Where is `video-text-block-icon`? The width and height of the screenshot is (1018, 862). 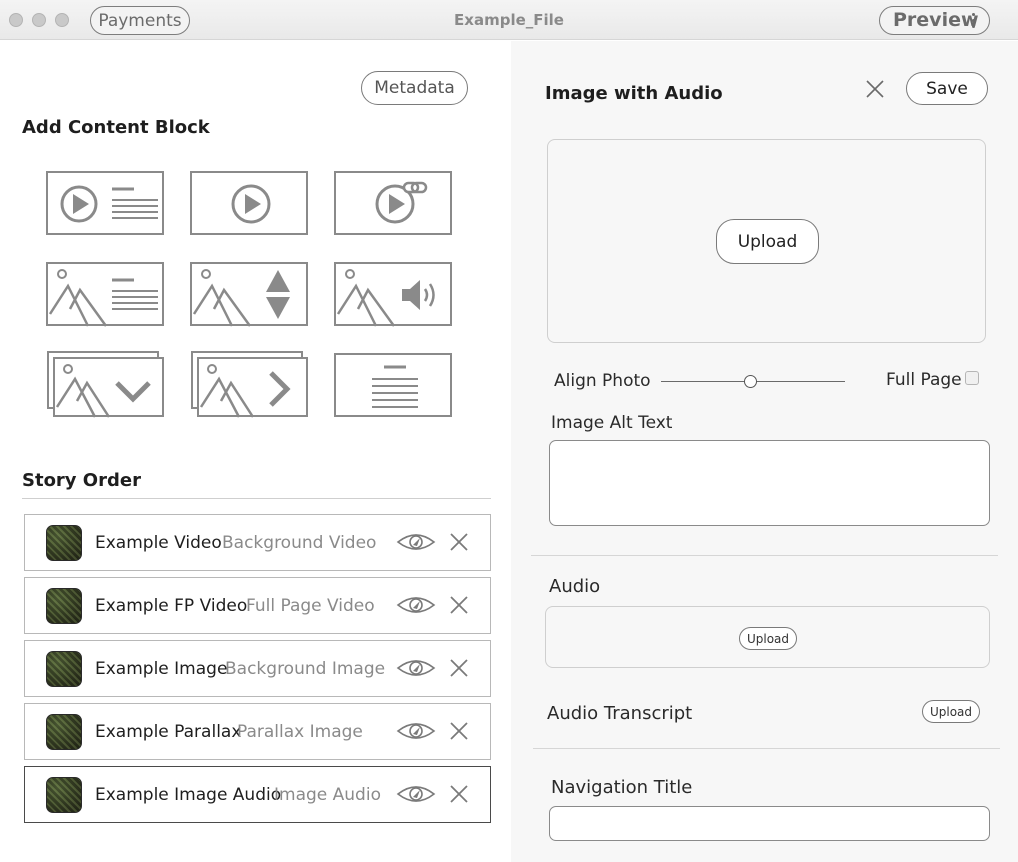
video-text-block-icon is located at coordinates (109, 204).